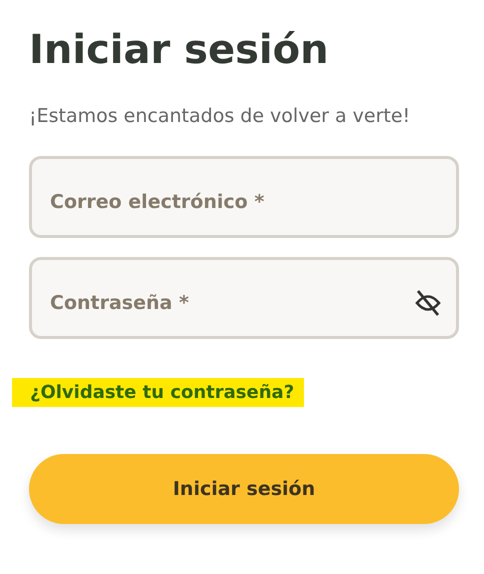  I want to click on login-button: Iniciar sesión, so click(244, 489).